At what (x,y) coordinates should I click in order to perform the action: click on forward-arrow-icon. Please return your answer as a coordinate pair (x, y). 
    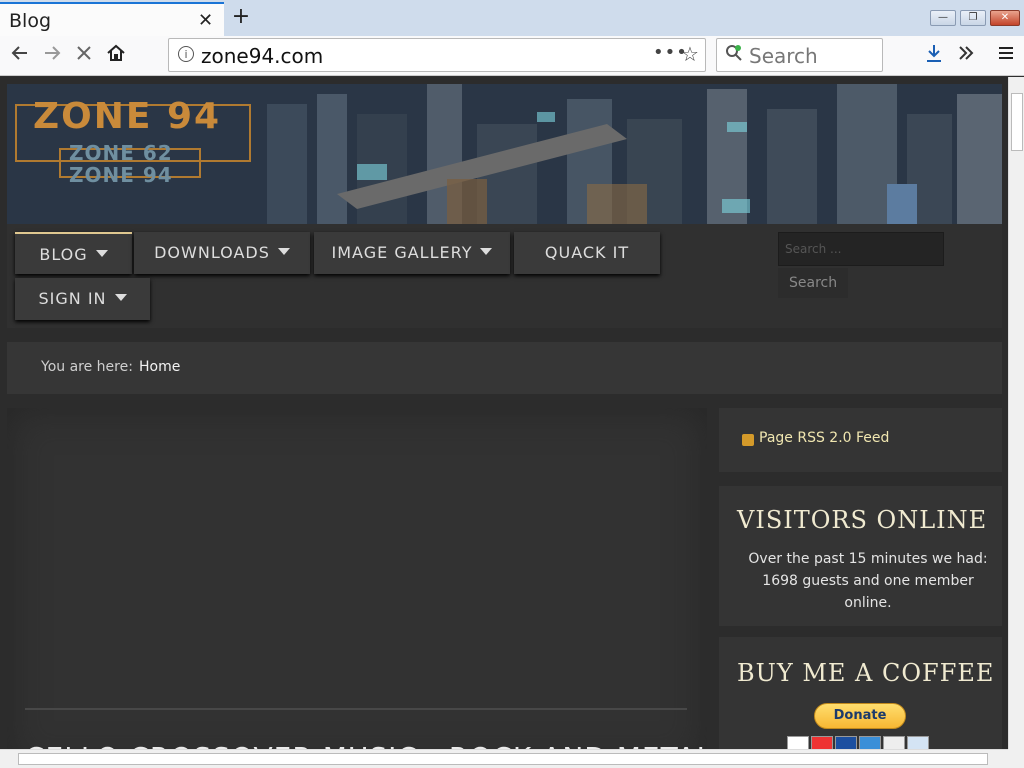
    Looking at the image, I should click on (52, 56).